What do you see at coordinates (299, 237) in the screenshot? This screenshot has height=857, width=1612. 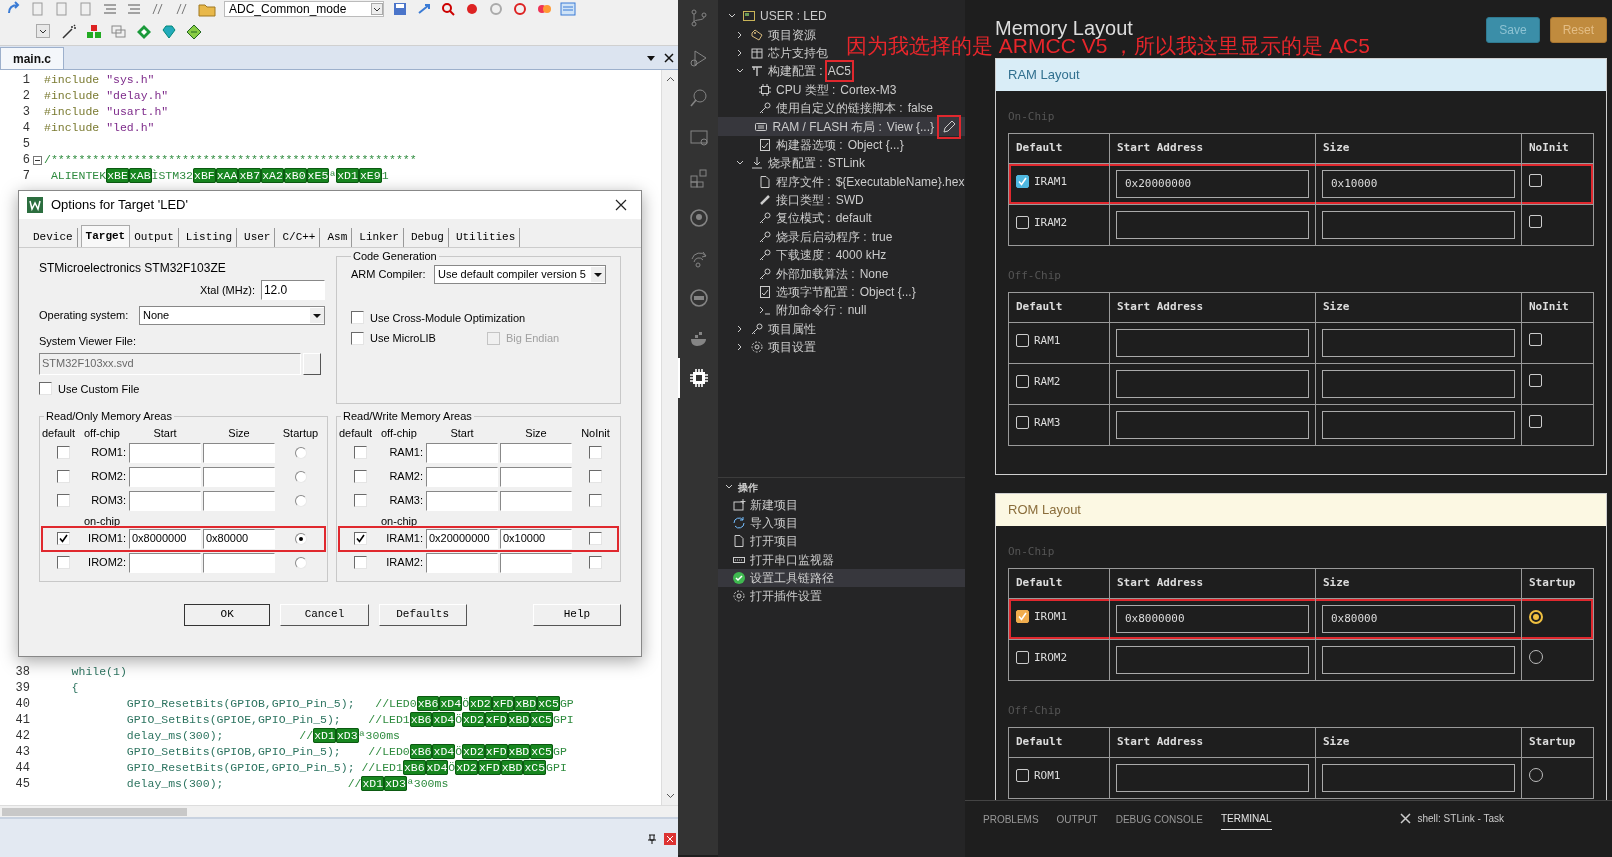 I see `dialog-tab: C/C++` at bounding box center [299, 237].